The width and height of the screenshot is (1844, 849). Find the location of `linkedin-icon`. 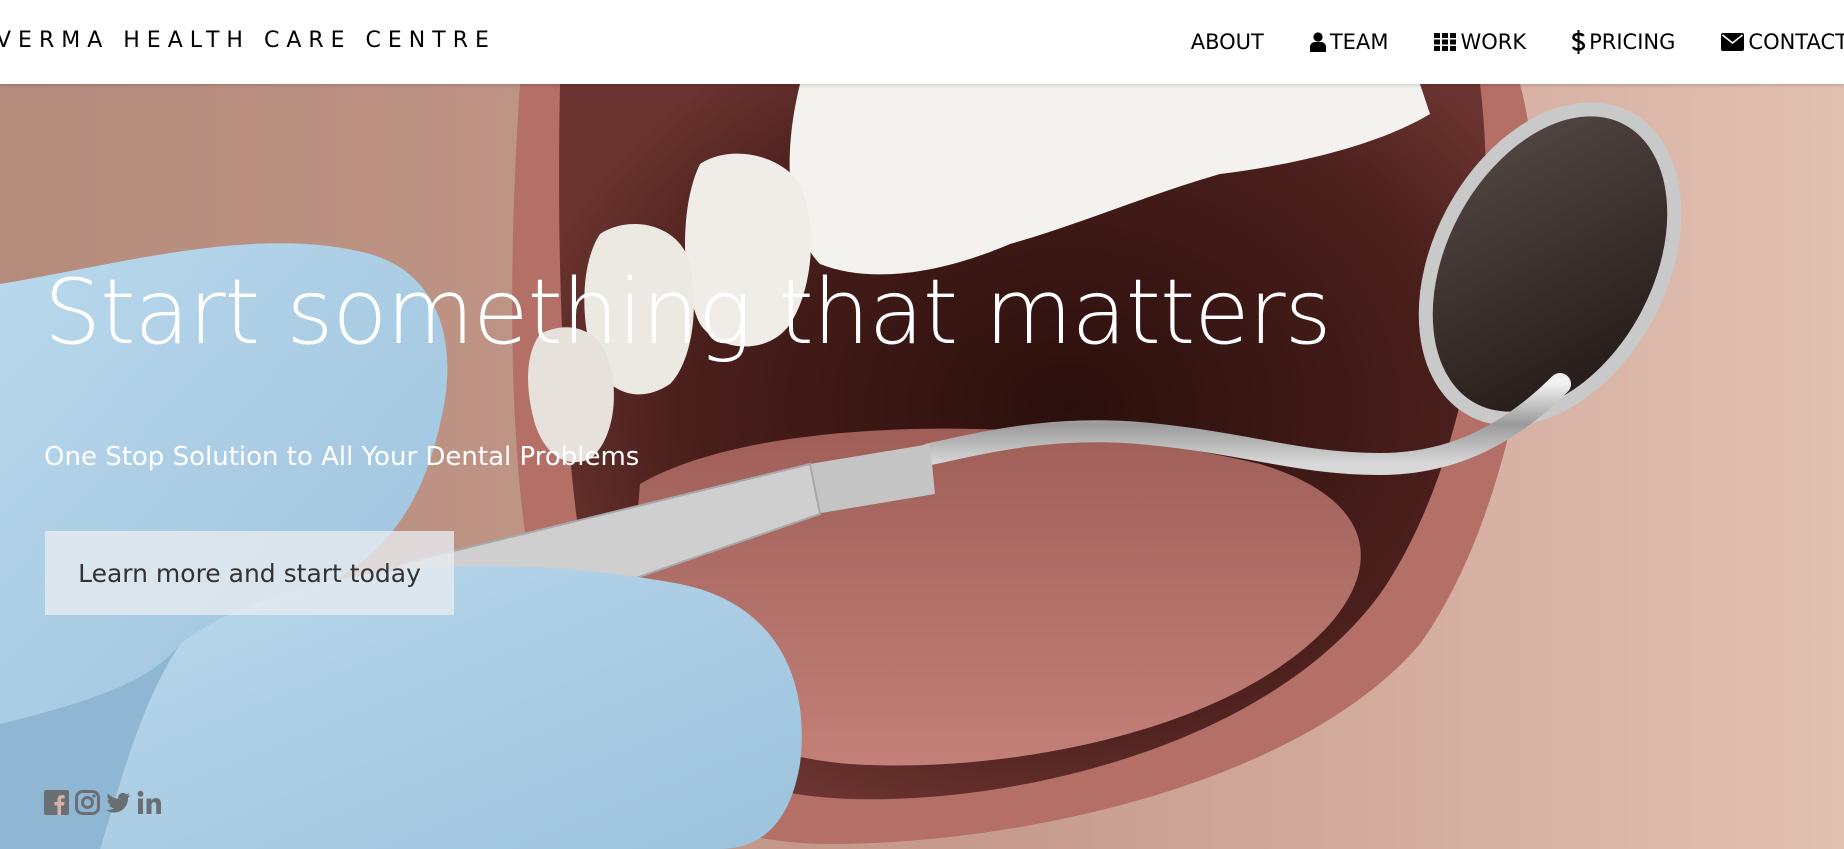

linkedin-icon is located at coordinates (149, 802).